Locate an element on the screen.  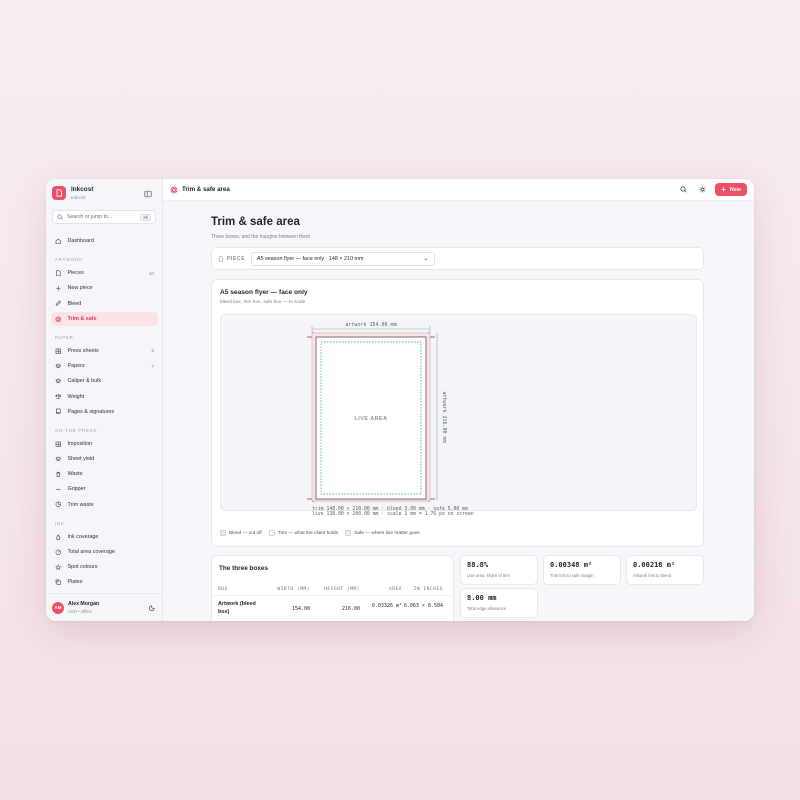
boxes-title: The three boxes is located at coordinates (244, 568).